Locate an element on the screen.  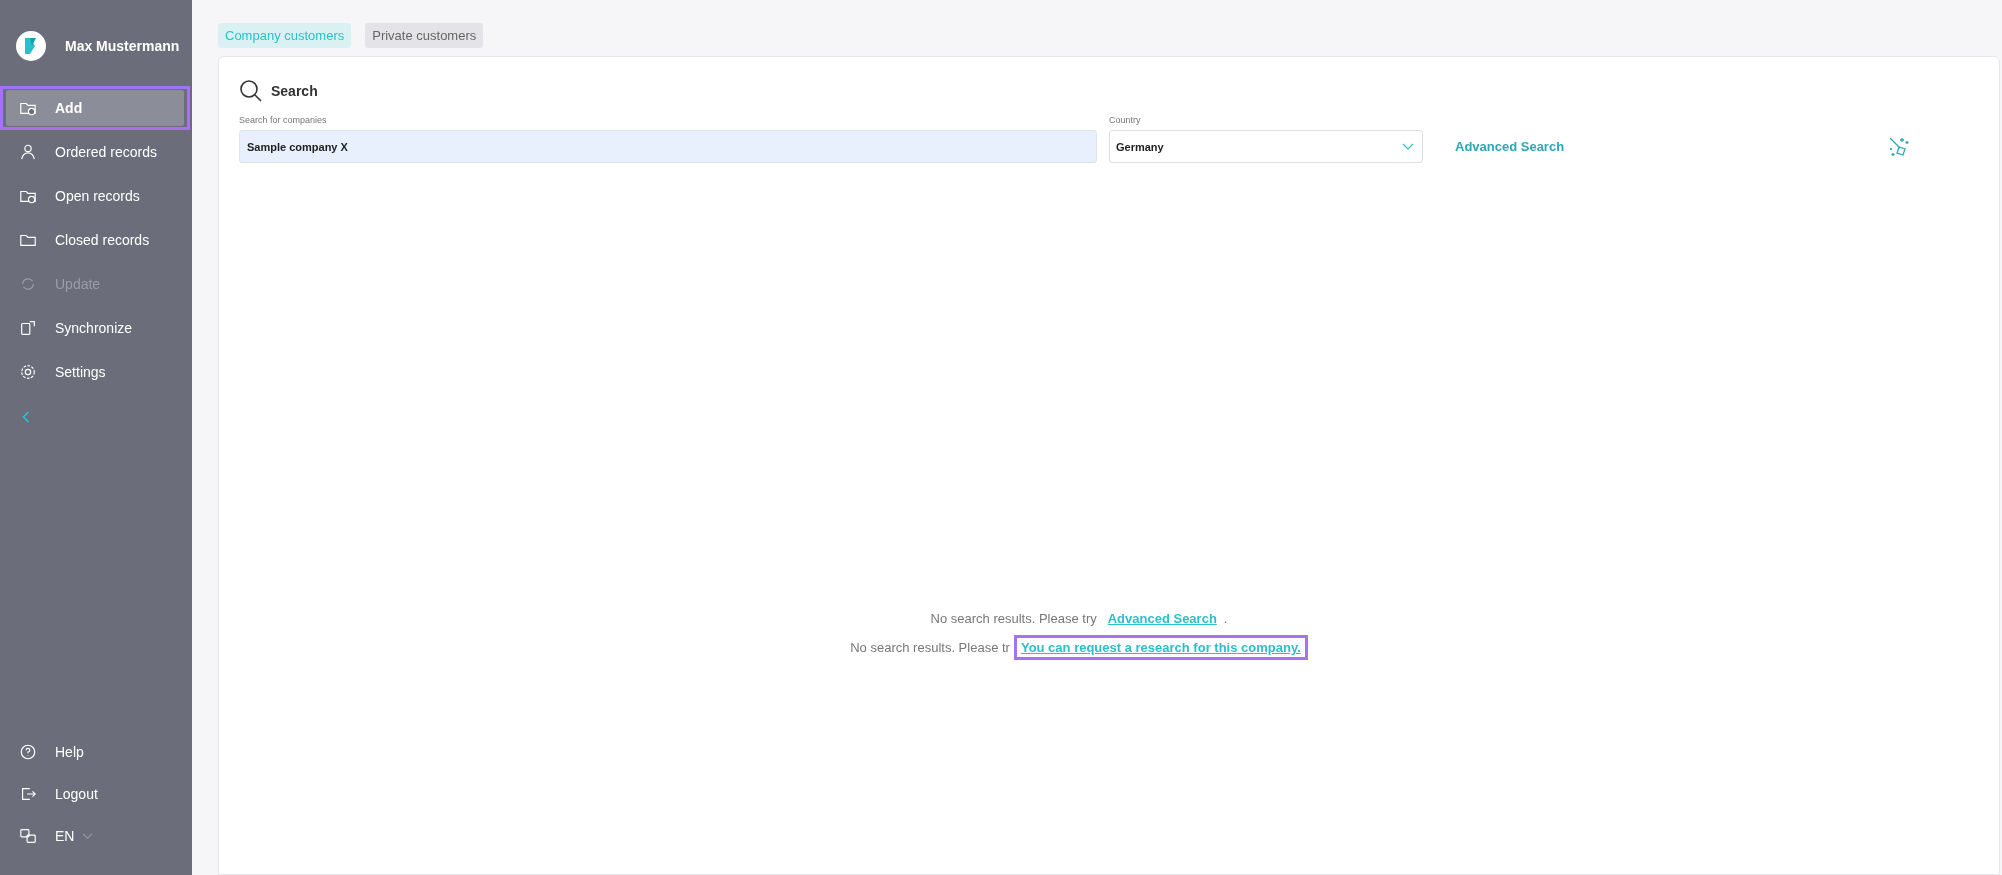
logo-icon is located at coordinates (31, 46).